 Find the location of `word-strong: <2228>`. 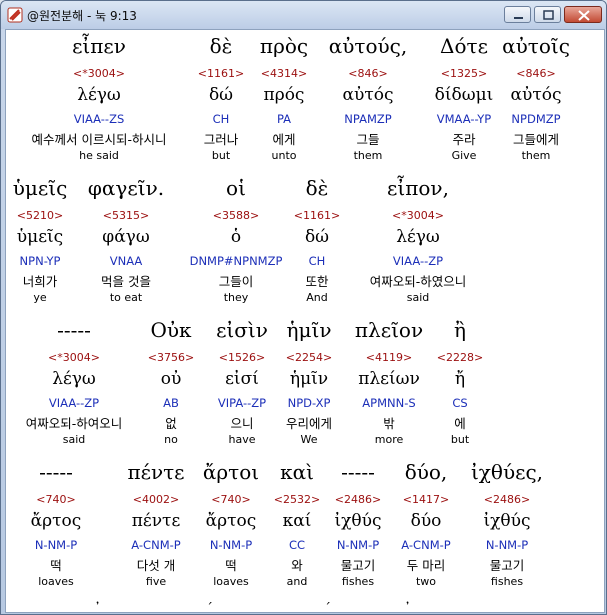

word-strong: <2228> is located at coordinates (460, 357).